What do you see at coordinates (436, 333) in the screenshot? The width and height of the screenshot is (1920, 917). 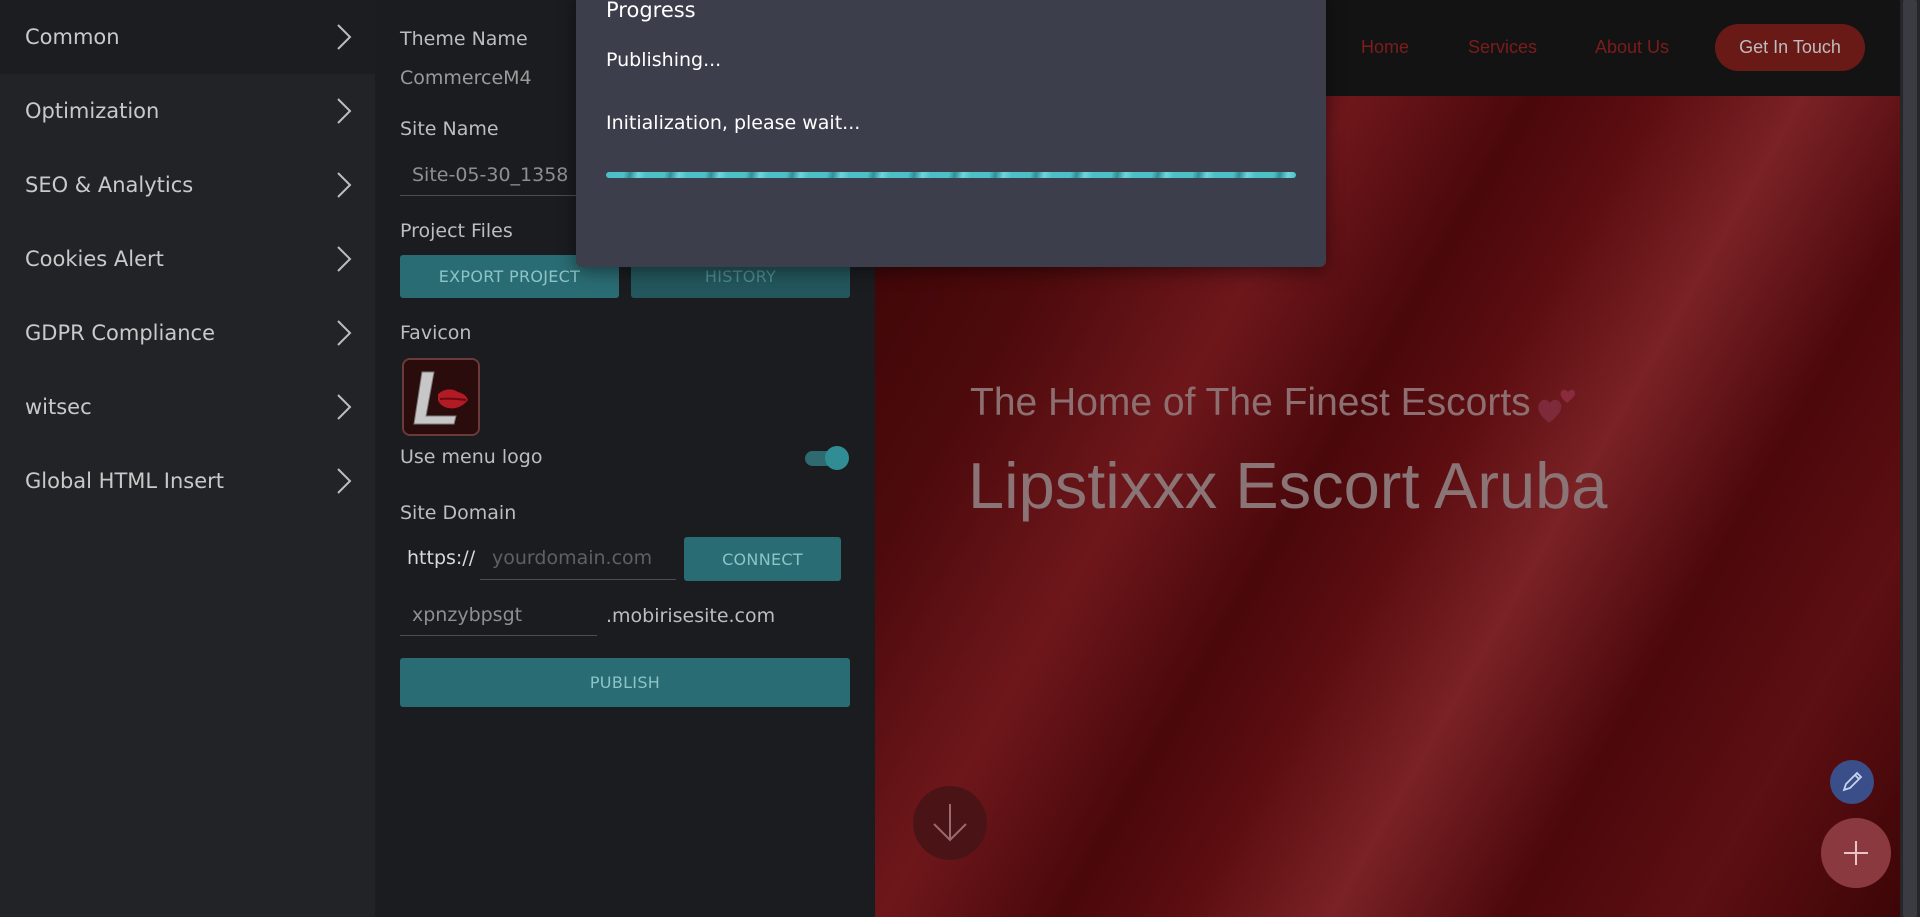 I see `favicon-label: Favicon` at bounding box center [436, 333].